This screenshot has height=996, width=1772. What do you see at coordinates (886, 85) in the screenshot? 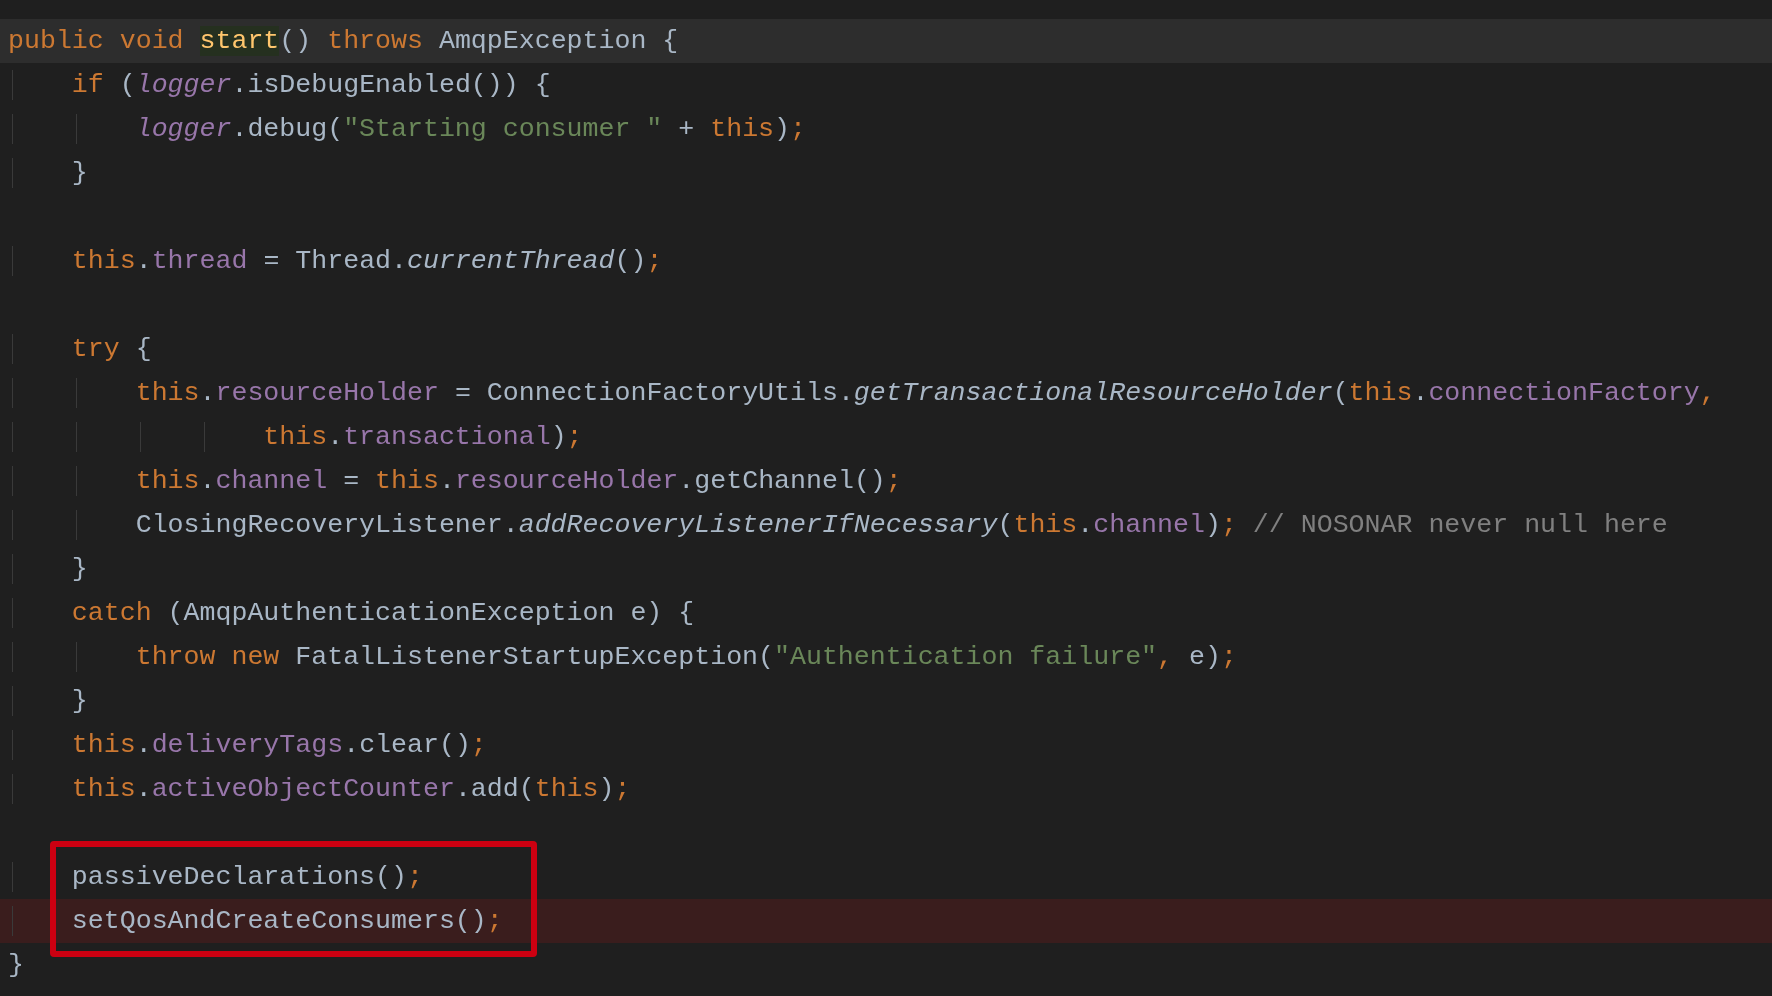
I see `code-line: if (logger.isDebugEnabled()) {` at bounding box center [886, 85].